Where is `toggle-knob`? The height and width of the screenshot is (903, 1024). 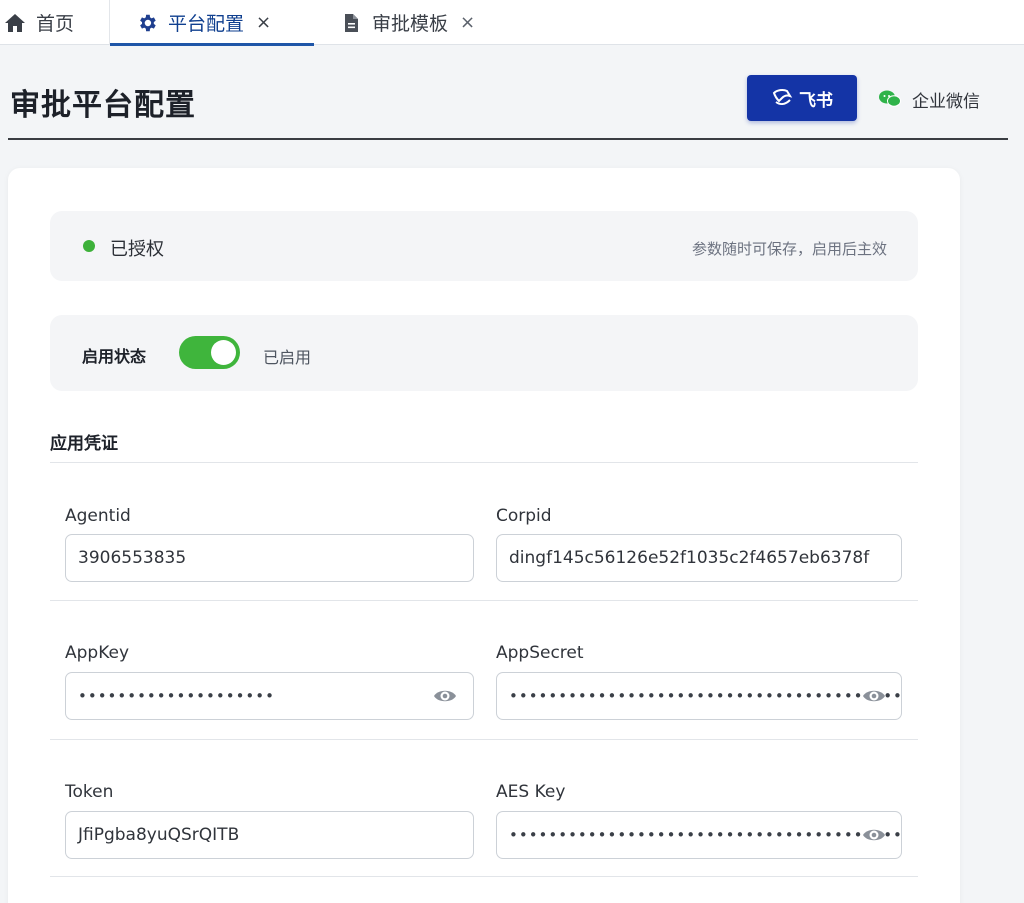 toggle-knob is located at coordinates (223, 352).